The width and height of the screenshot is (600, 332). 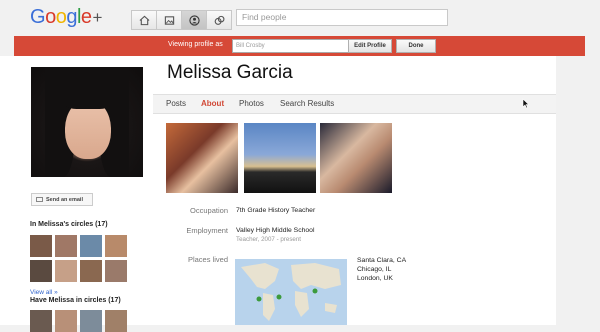 I want to click on done-button: Done, so click(x=416, y=46).